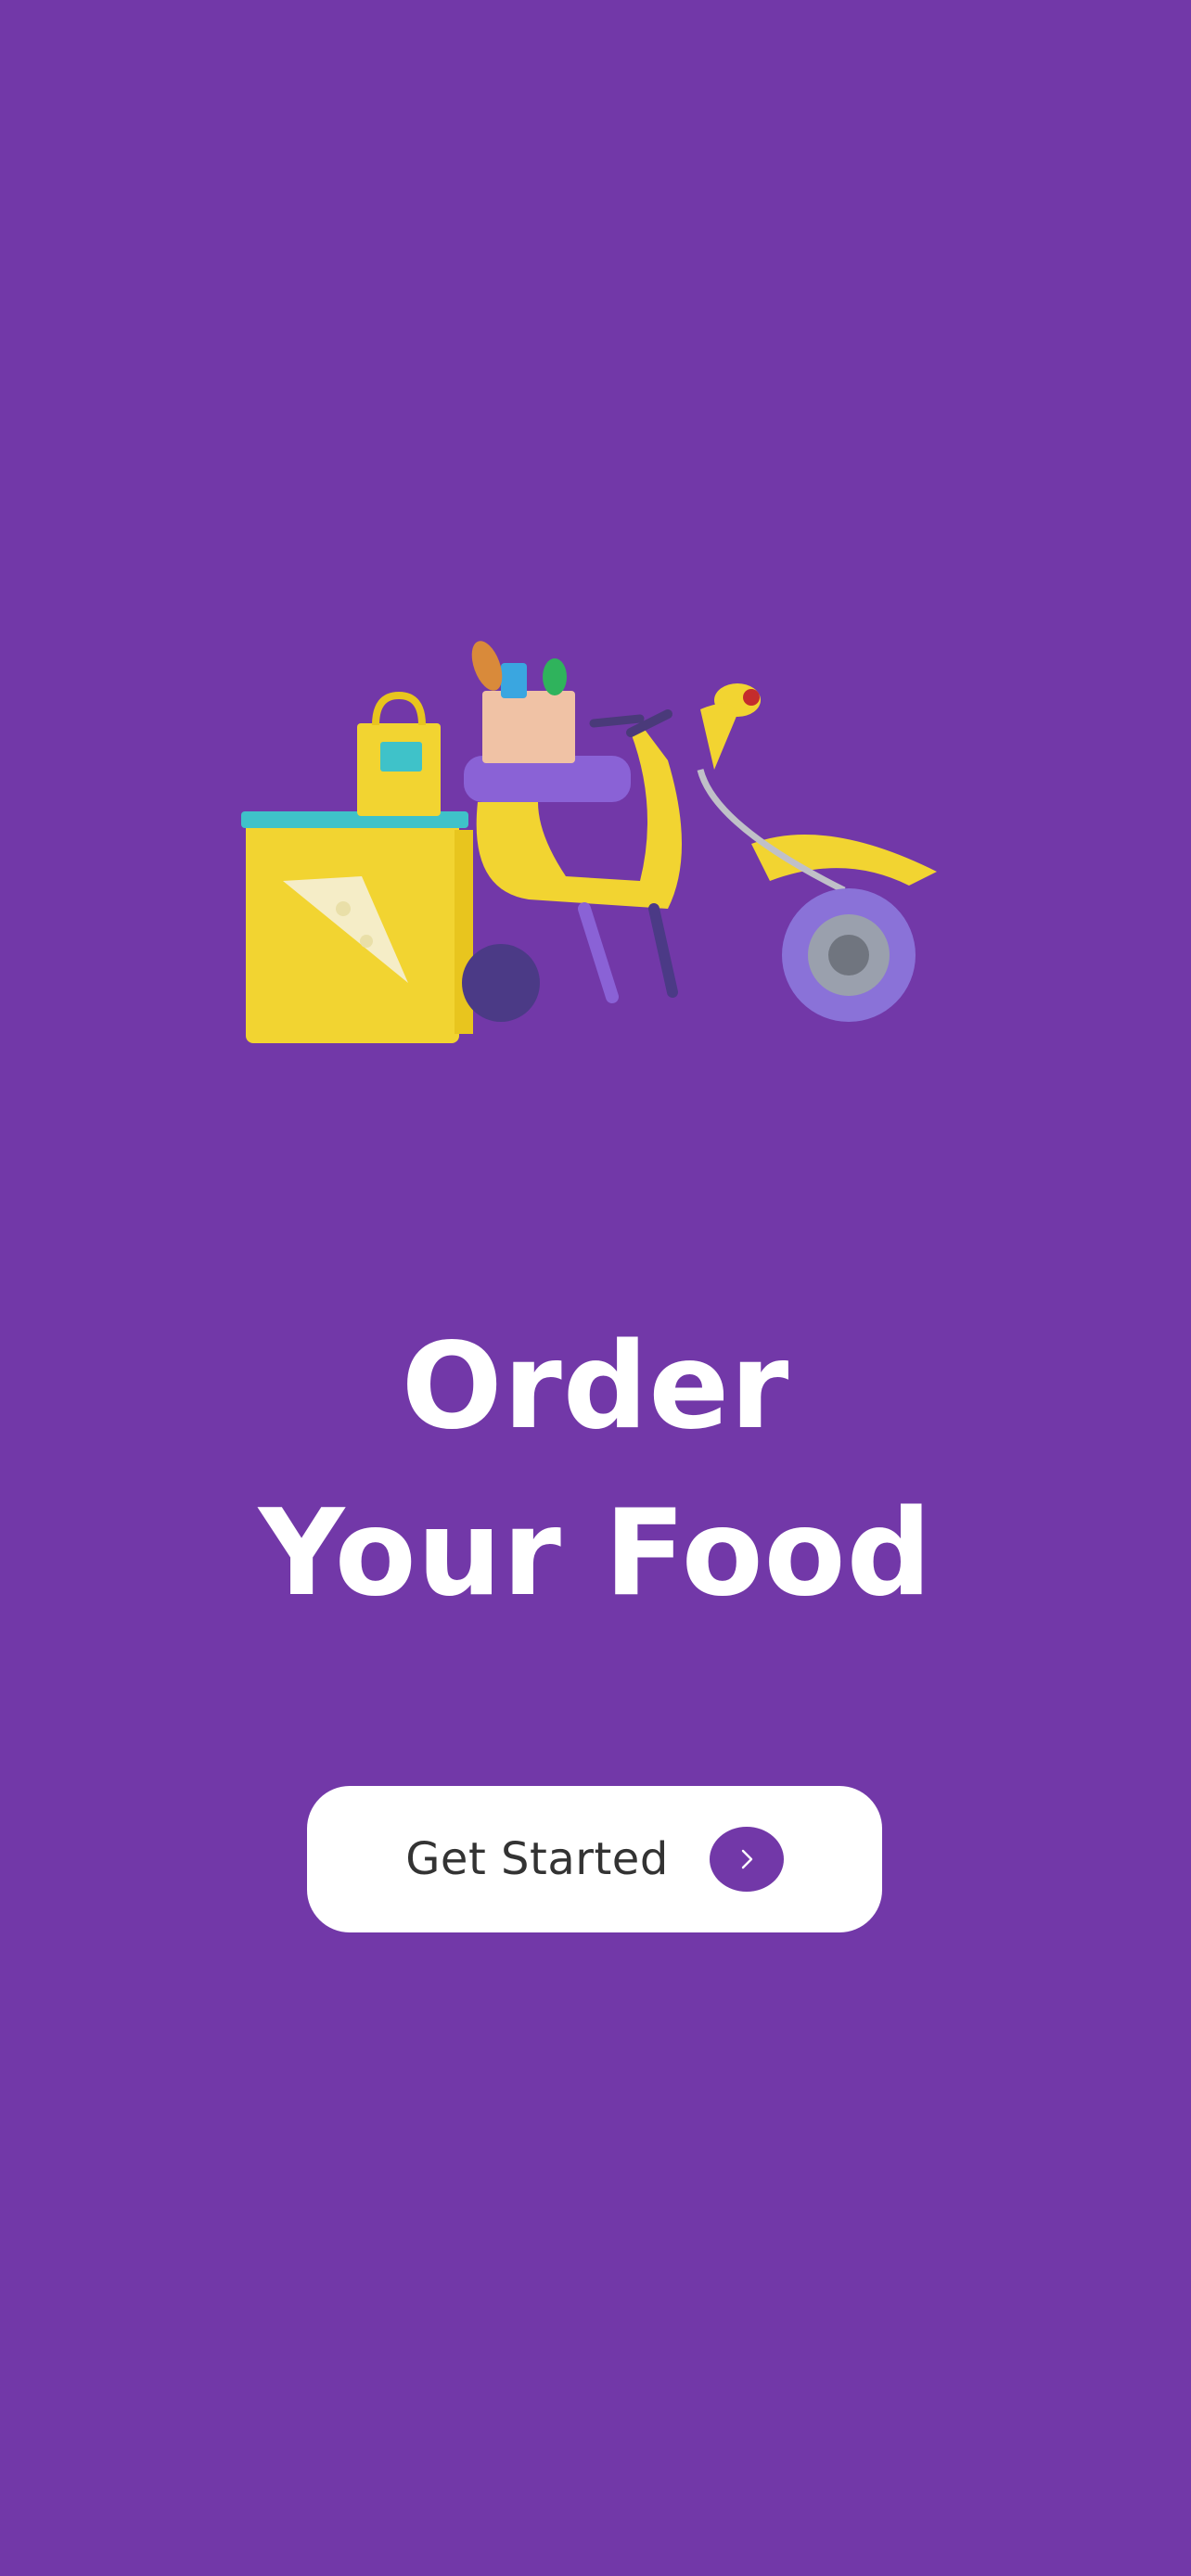 The width and height of the screenshot is (1191, 2576). What do you see at coordinates (537, 1859) in the screenshot?
I see `get-started-label: Get Started` at bounding box center [537, 1859].